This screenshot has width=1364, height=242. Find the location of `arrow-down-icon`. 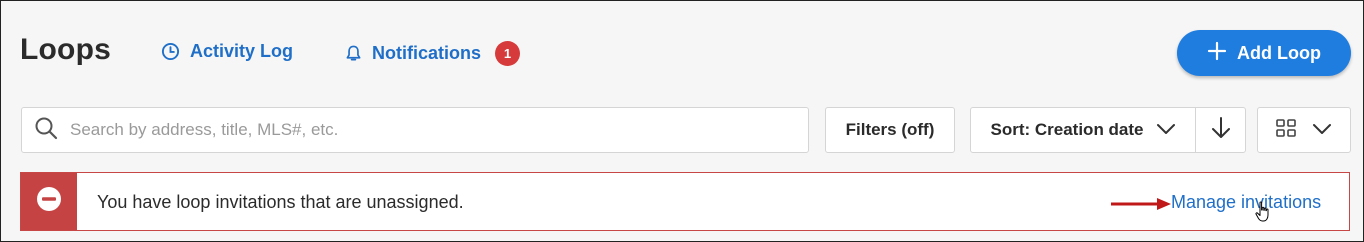

arrow-down-icon is located at coordinates (1221, 130).